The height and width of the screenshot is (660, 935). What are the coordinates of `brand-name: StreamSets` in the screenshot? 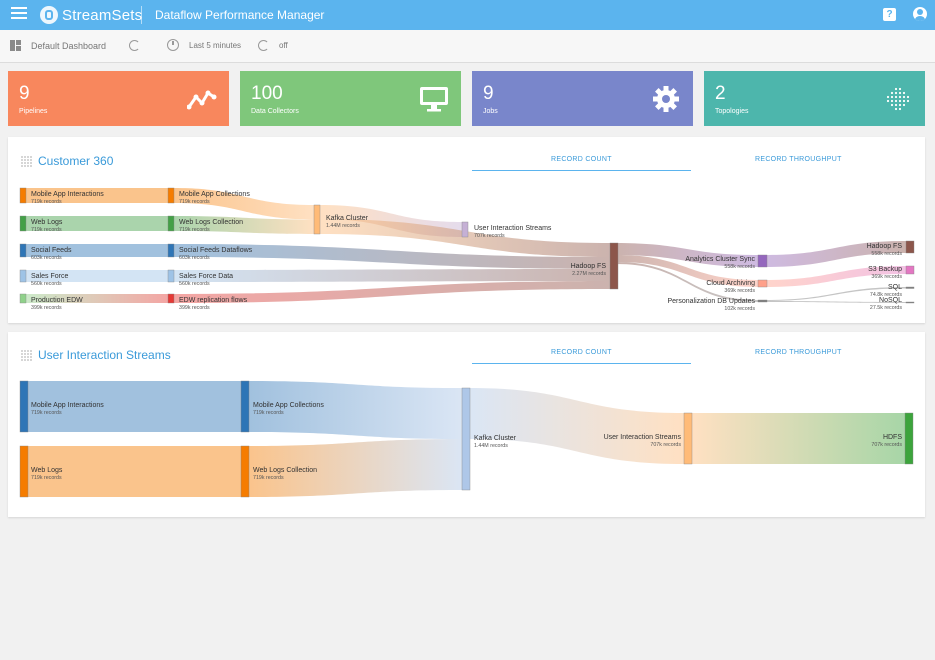 It's located at (102, 15).